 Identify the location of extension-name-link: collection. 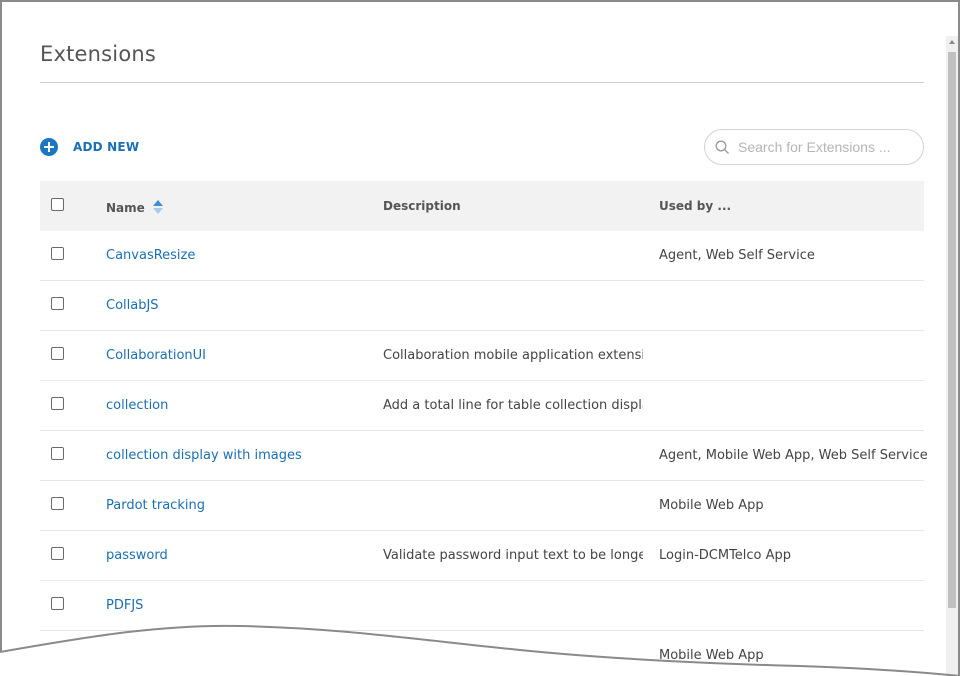
(137, 405).